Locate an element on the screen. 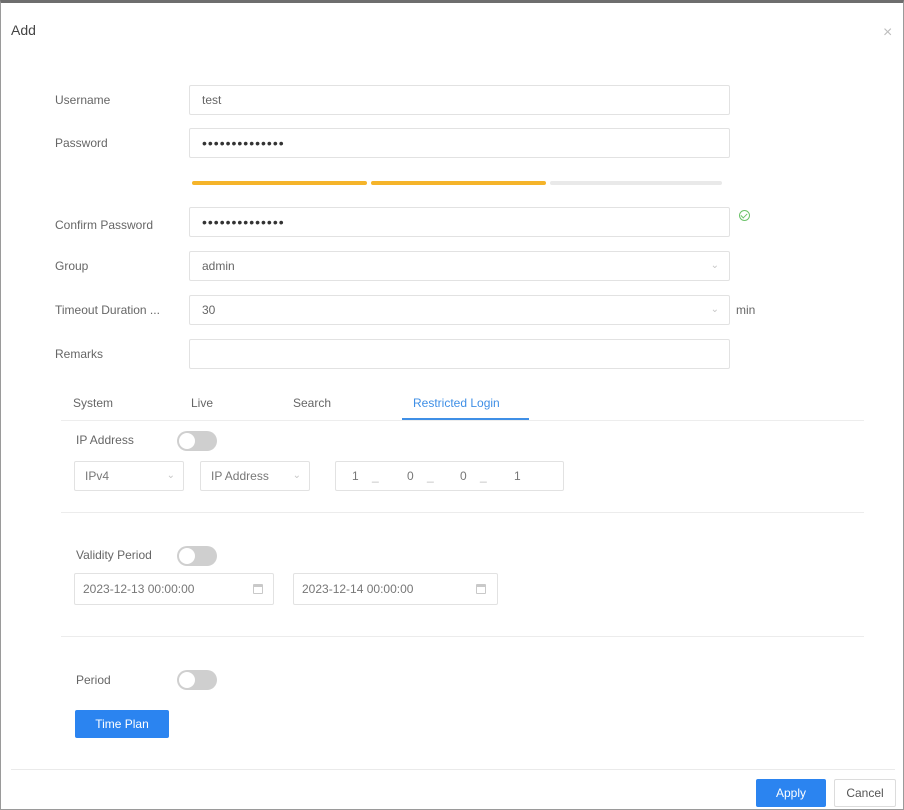 This screenshot has height=810, width=904. ip-octet-1: 1 is located at coordinates (355, 476).